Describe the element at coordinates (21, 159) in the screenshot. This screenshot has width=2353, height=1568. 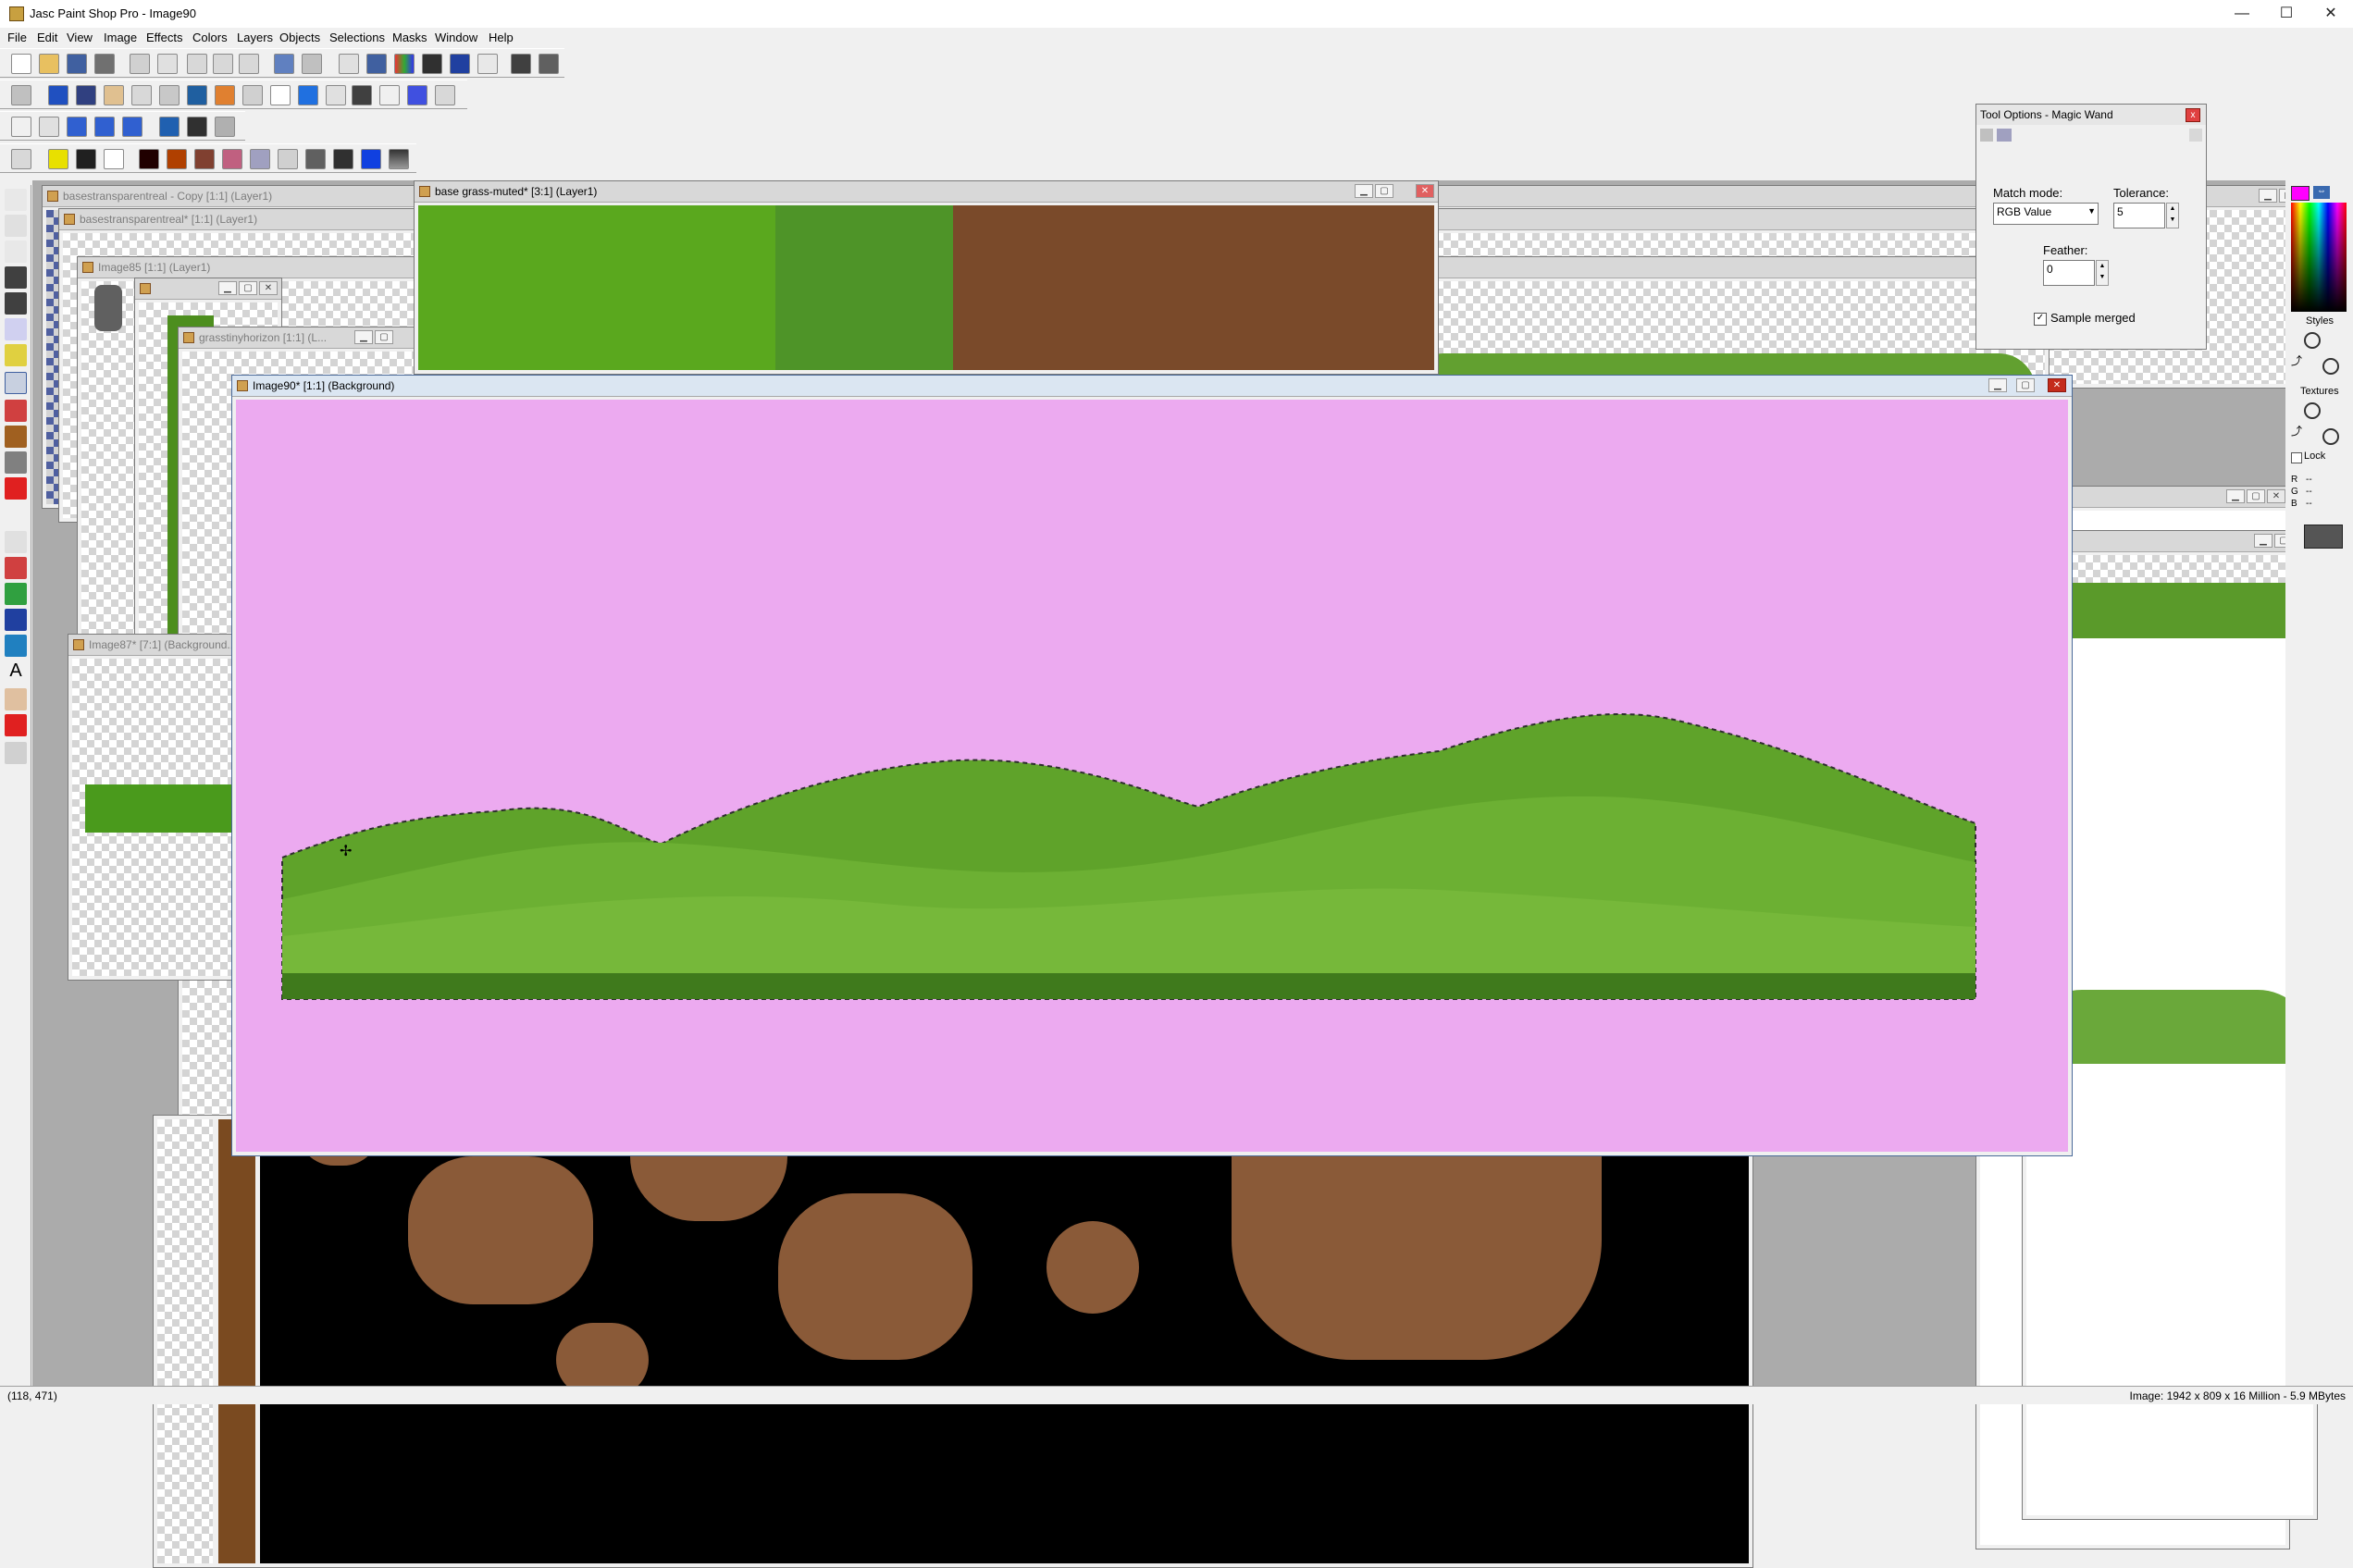
I see `paint-brush-icon` at that location.